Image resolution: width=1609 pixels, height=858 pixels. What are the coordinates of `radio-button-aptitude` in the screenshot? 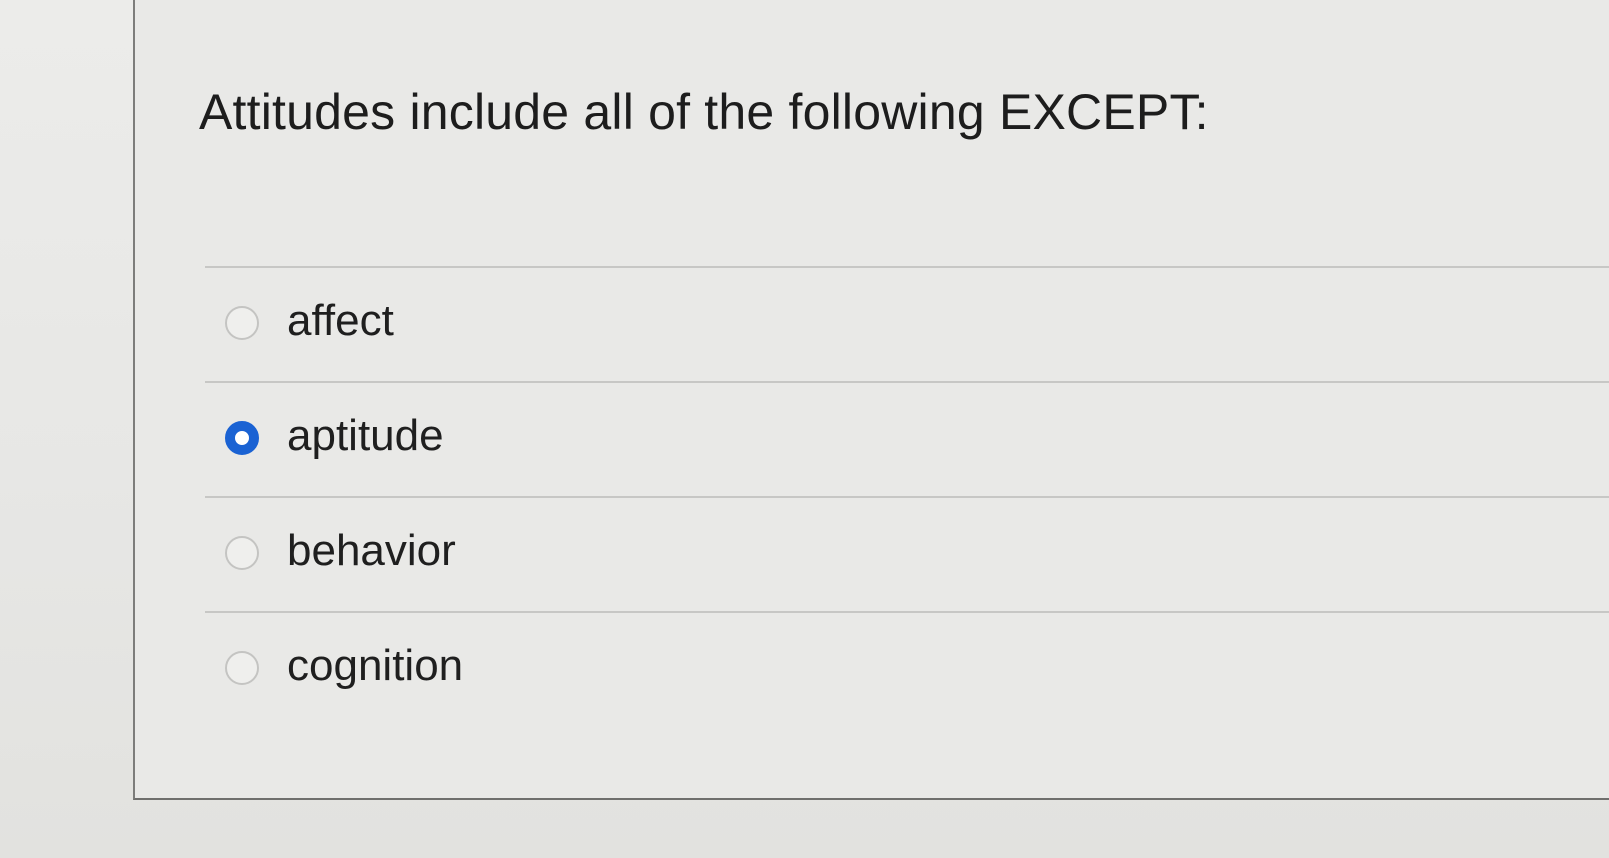 It's located at (242, 438).